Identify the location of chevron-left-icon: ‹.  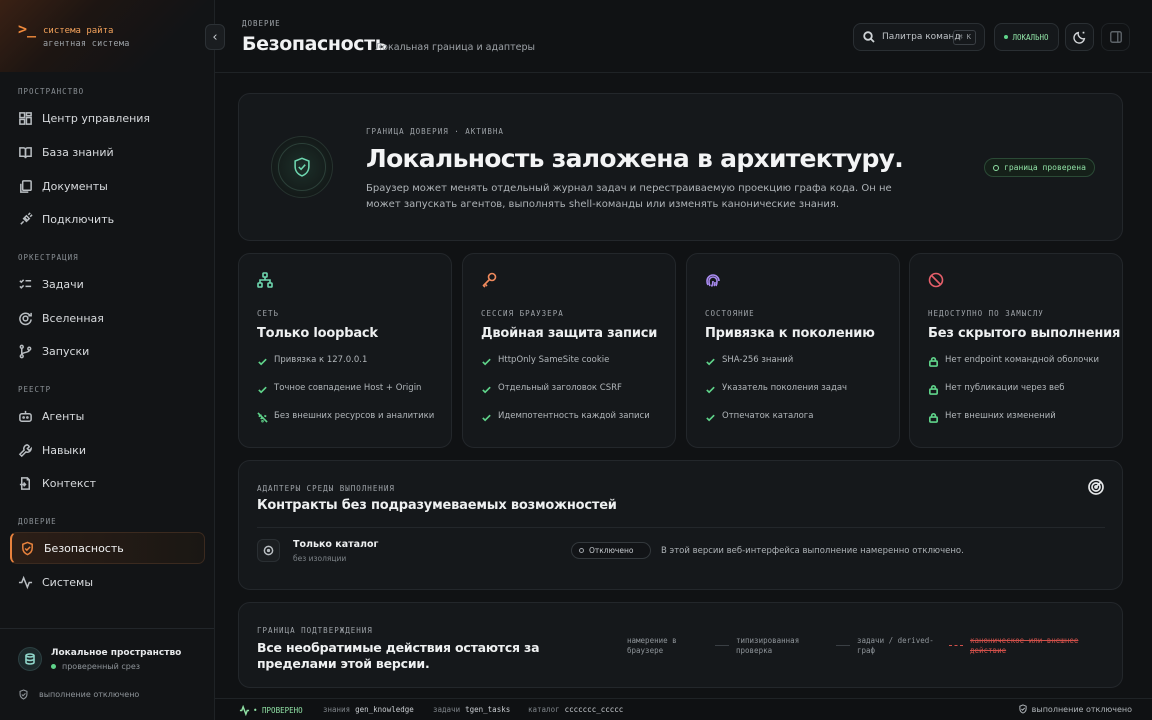
(215, 37).